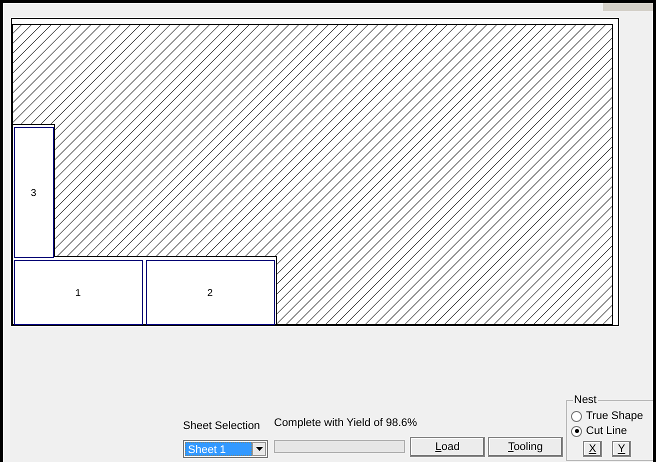 This screenshot has height=462, width=656. Describe the element at coordinates (78, 292) in the screenshot. I see `nested-part: 1` at that location.